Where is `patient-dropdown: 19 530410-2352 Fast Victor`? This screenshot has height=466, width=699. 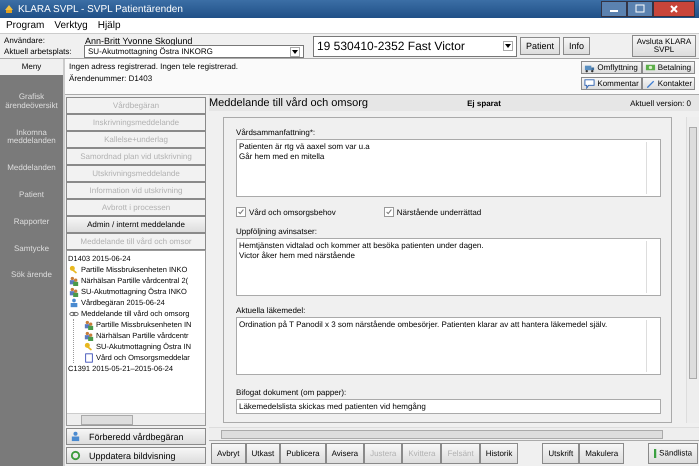
patient-dropdown: 19 530410-2352 Fast Victor is located at coordinates (415, 46).